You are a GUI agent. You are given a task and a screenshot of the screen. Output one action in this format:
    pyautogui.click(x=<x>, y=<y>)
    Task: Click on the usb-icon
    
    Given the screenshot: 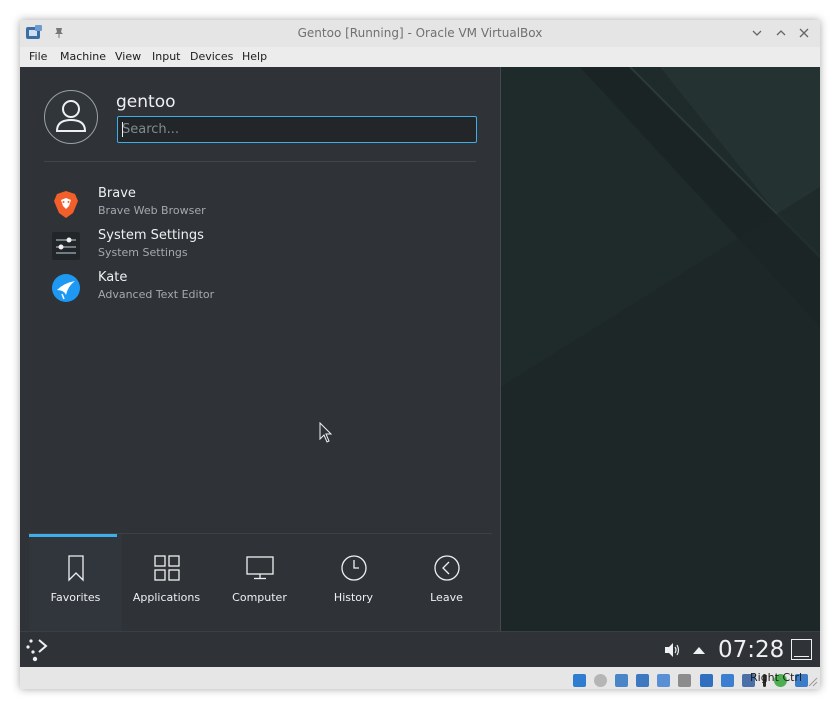 What is the action you would take?
    pyautogui.click(x=664, y=680)
    